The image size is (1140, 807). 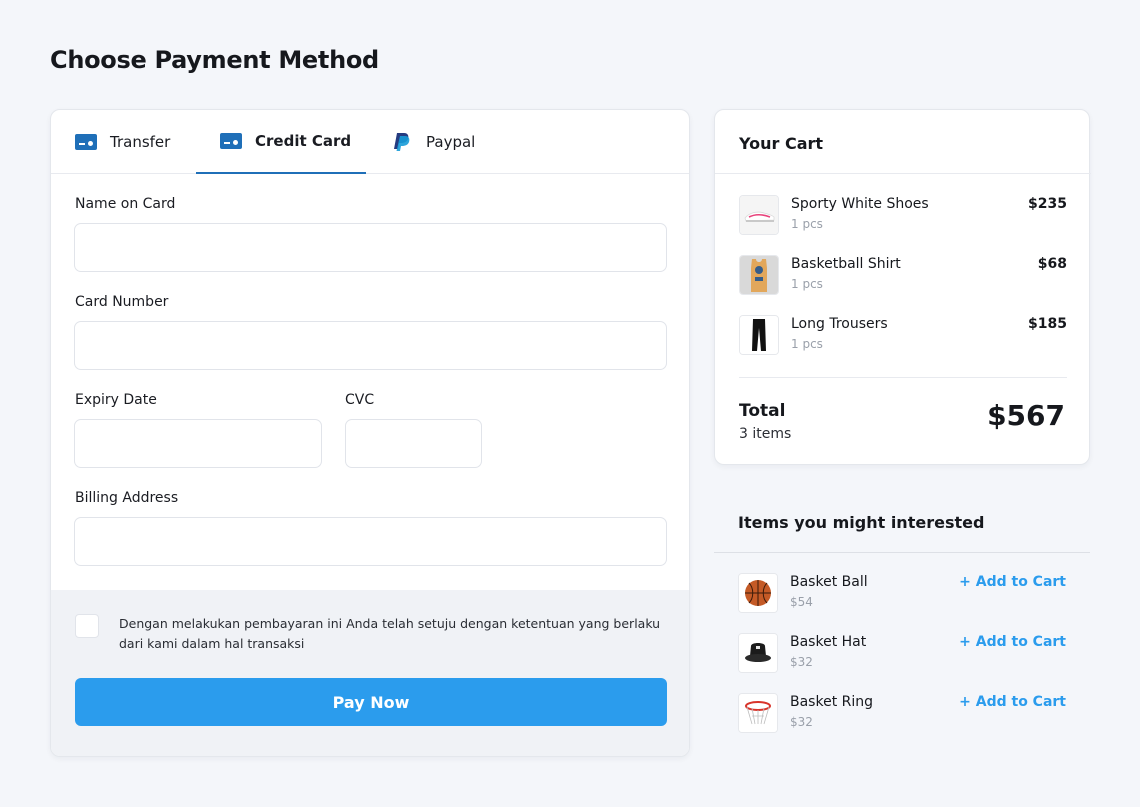 What do you see at coordinates (765, 434) in the screenshot?
I see `total-item-count: 3 items` at bounding box center [765, 434].